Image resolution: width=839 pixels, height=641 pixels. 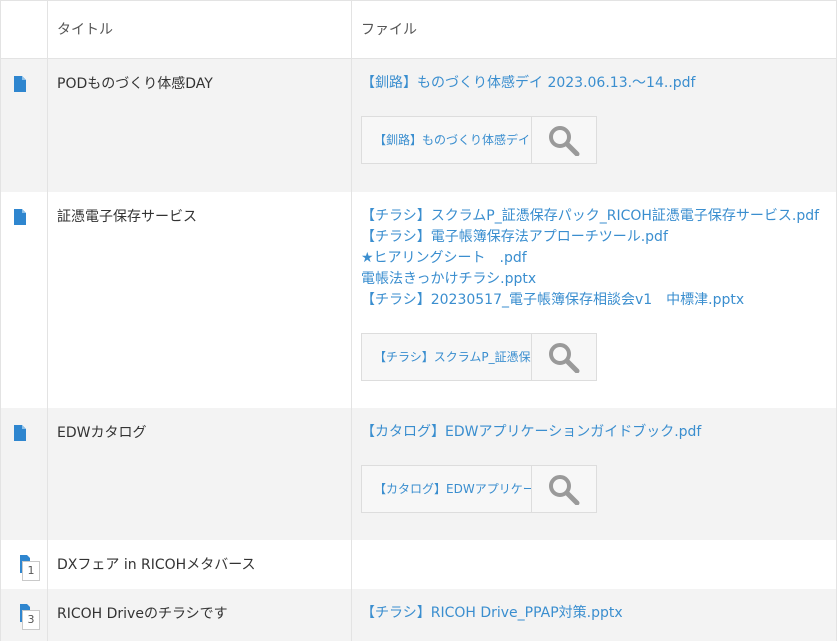 What do you see at coordinates (598, 432) in the screenshot?
I see `file-link: 【カタログ】EDWアプリケーションガイドブック.pdf` at bounding box center [598, 432].